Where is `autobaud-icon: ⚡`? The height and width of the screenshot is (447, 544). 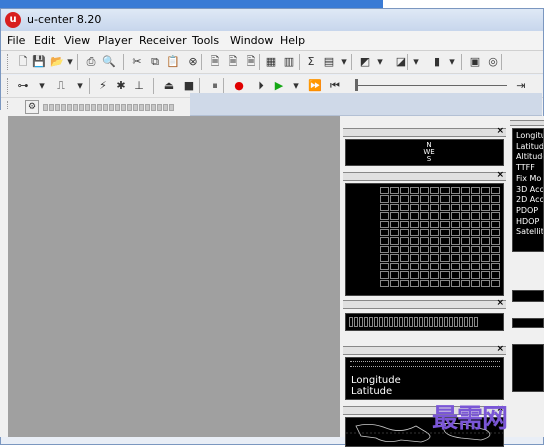 autobaud-icon: ⚡ is located at coordinates (103, 86).